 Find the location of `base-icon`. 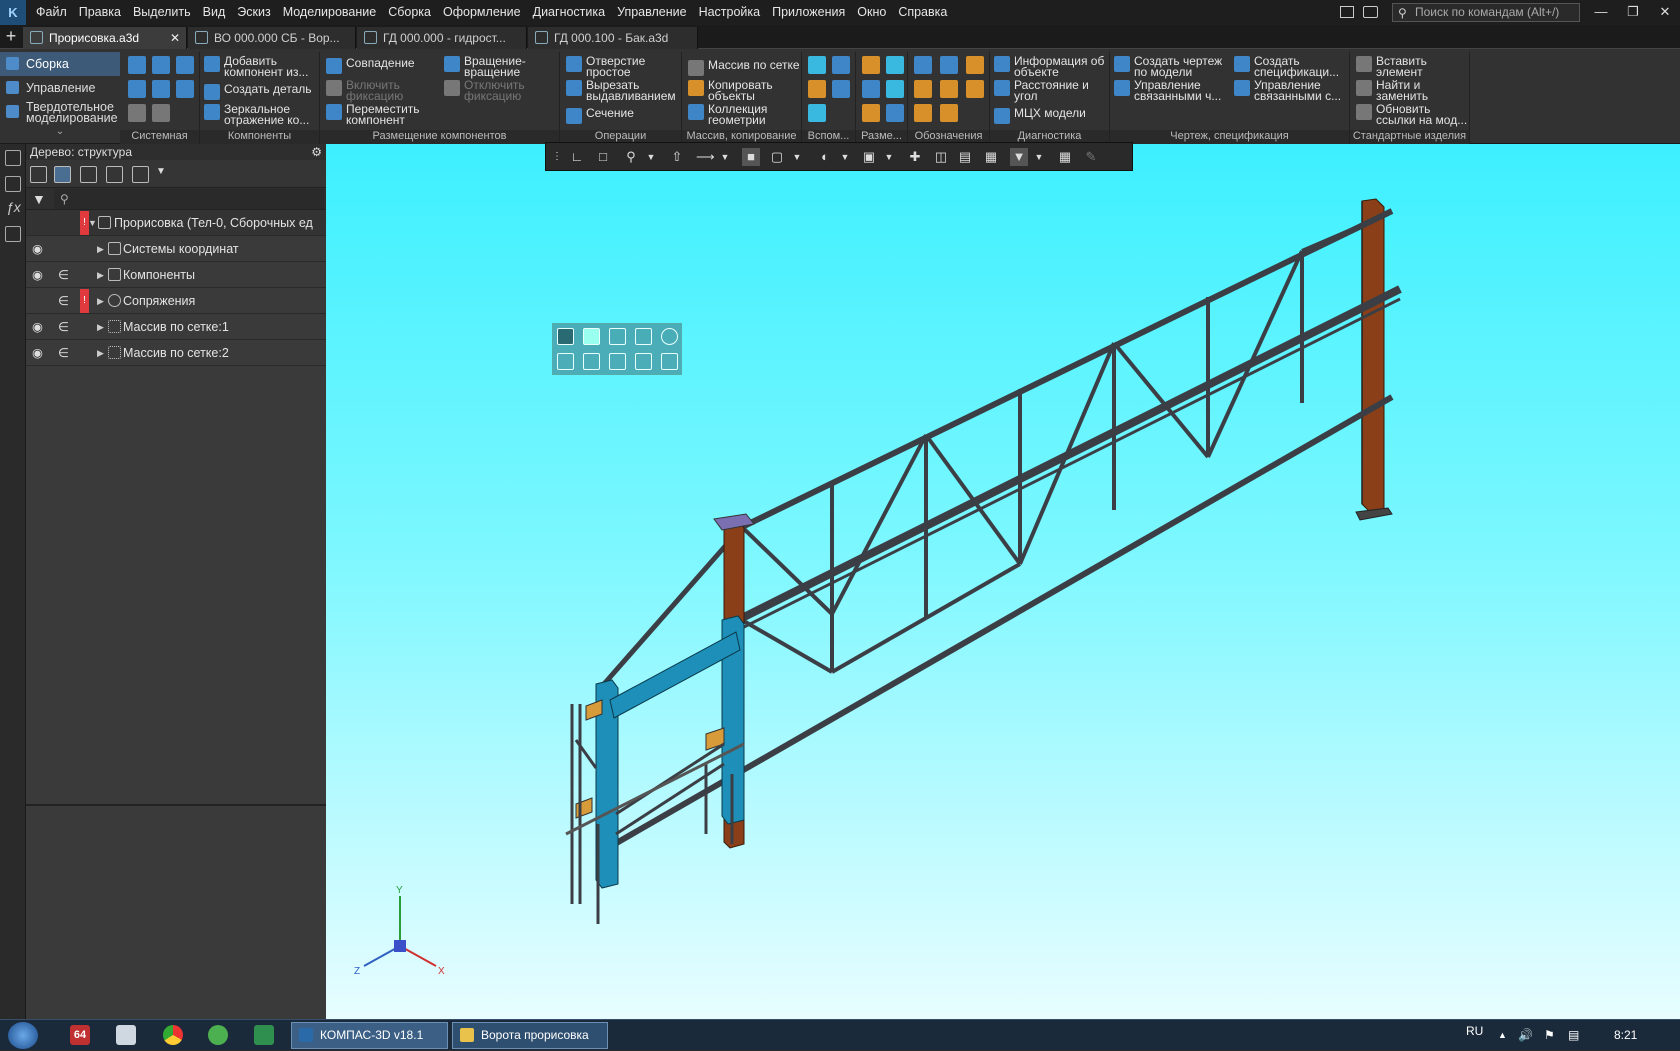

base-icon is located at coordinates (949, 65).